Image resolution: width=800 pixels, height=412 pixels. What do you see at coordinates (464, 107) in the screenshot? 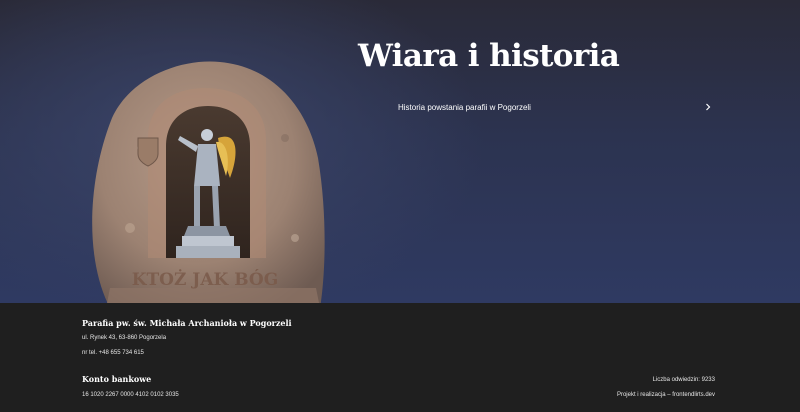
I see `history-link-label: Historia powstania parafii w Pogorzeli` at bounding box center [464, 107].